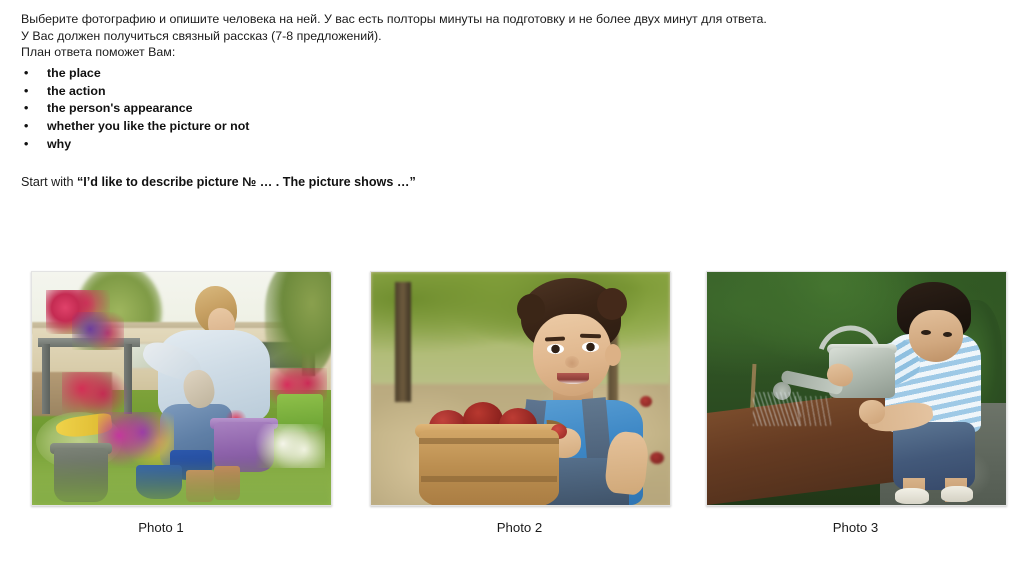  What do you see at coordinates (573, 378) in the screenshot?
I see `boy-smile` at bounding box center [573, 378].